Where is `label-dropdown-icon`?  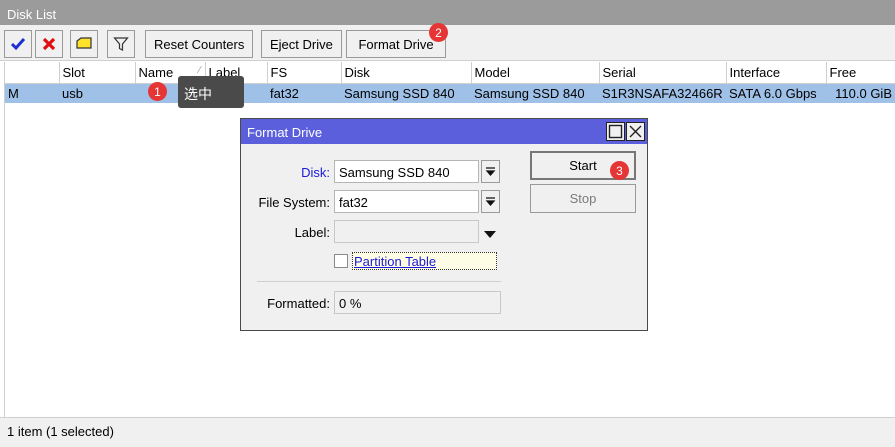 label-dropdown-icon is located at coordinates (490, 234).